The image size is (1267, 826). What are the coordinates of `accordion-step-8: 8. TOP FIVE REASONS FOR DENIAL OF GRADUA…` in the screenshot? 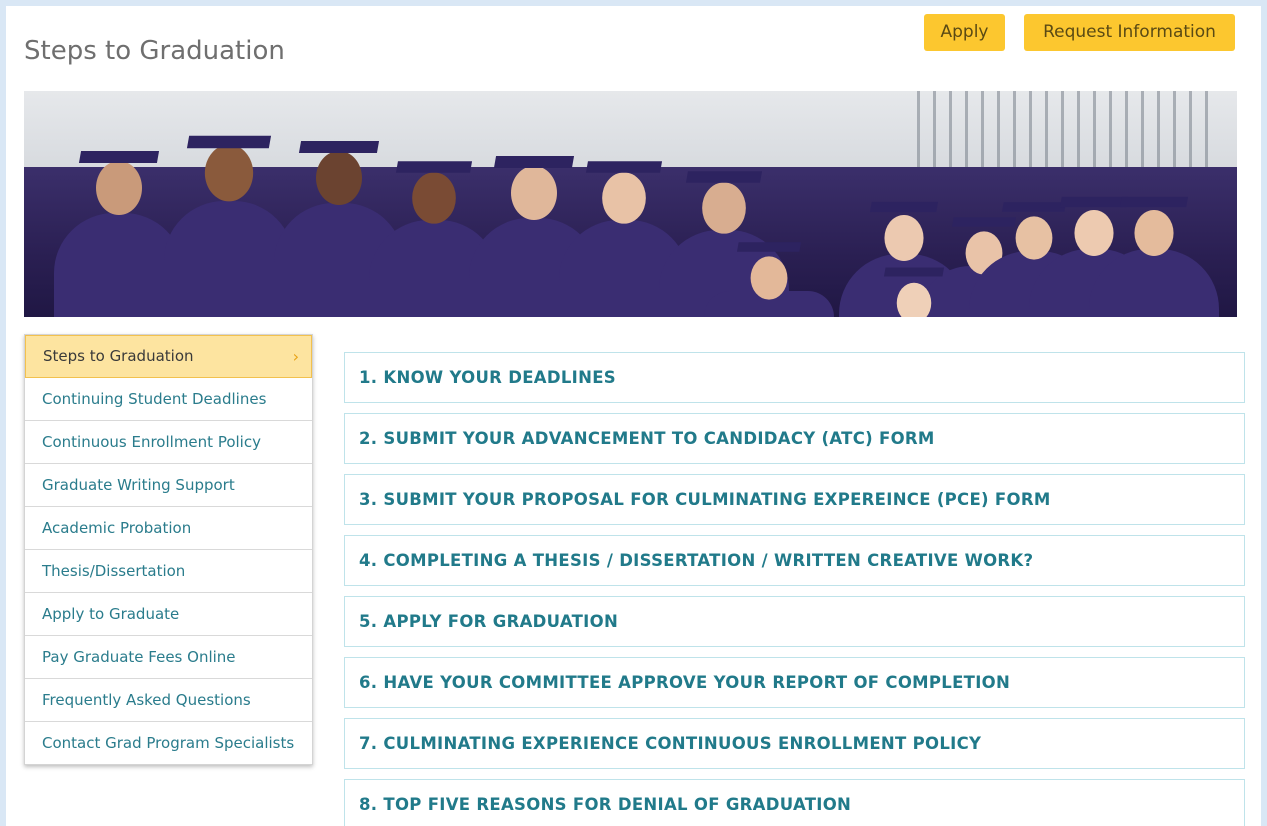 It's located at (794, 802).